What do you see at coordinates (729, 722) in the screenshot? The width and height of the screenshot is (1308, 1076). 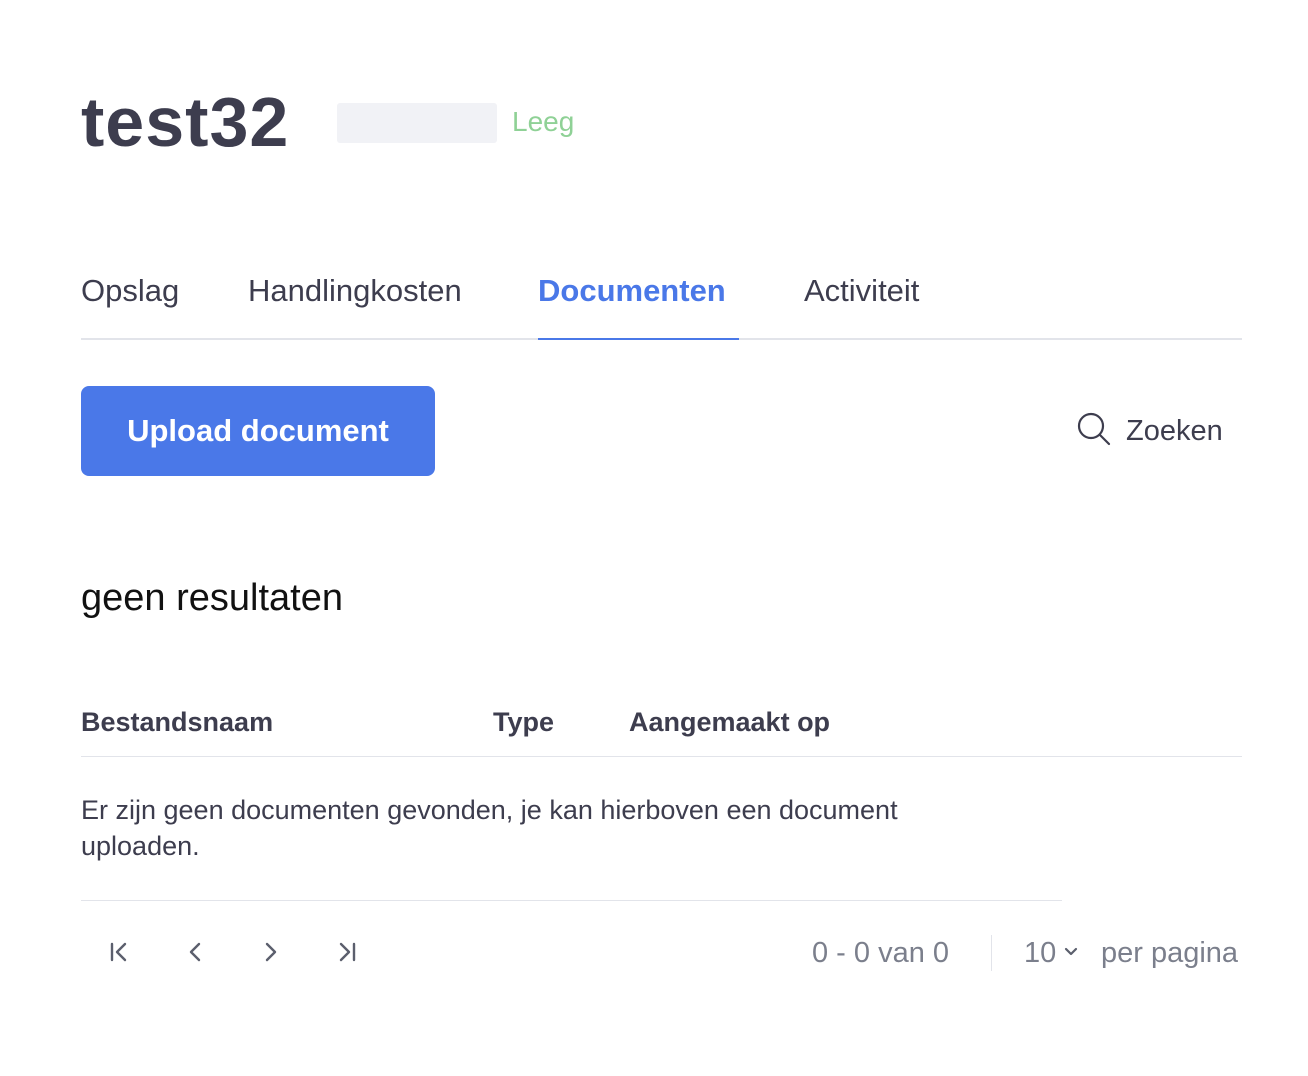 I see `column-header-aangemaakt-op: Aangemaakt op` at bounding box center [729, 722].